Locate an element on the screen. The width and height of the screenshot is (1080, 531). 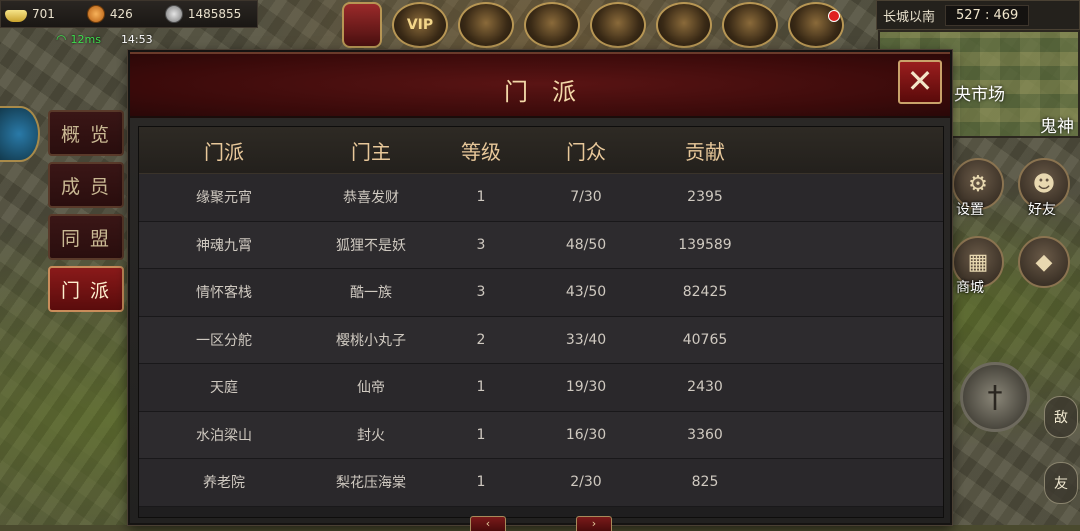
ping-value: 12ms is located at coordinates (85, 39).